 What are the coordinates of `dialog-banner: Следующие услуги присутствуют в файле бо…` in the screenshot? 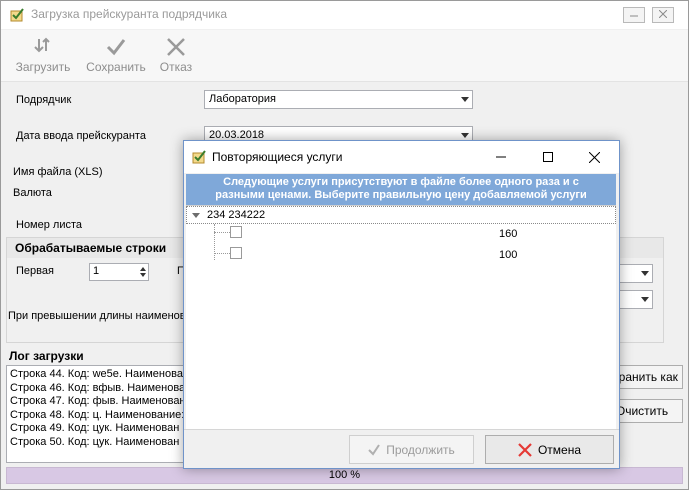 It's located at (401, 189).